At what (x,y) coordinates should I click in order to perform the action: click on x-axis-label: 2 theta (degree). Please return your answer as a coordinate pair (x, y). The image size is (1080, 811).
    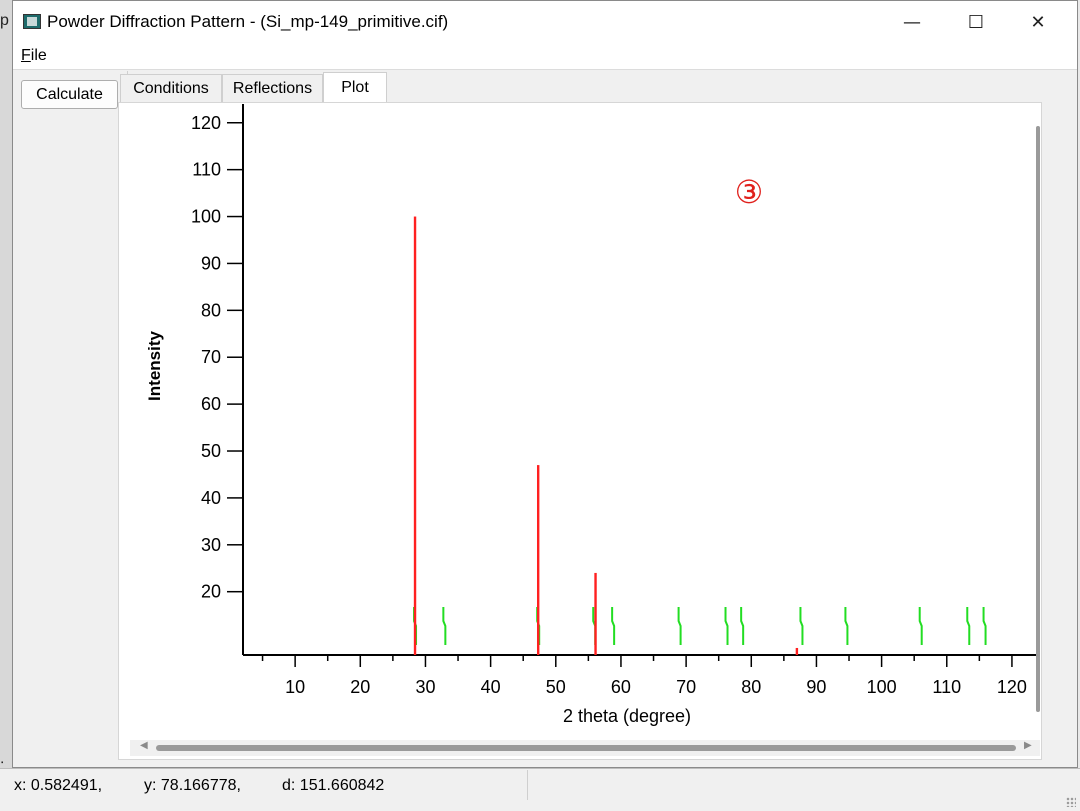
    Looking at the image, I should click on (627, 716).